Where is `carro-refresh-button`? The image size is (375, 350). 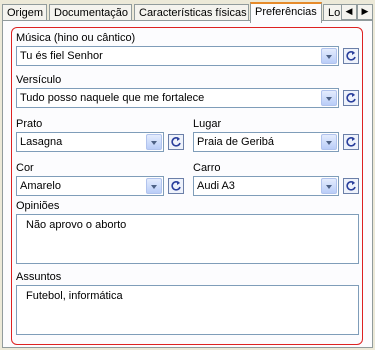
carro-refresh-button is located at coordinates (351, 186).